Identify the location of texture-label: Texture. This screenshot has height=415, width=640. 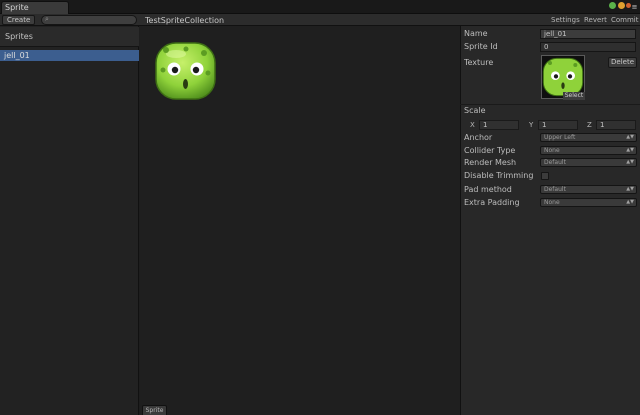
(479, 62).